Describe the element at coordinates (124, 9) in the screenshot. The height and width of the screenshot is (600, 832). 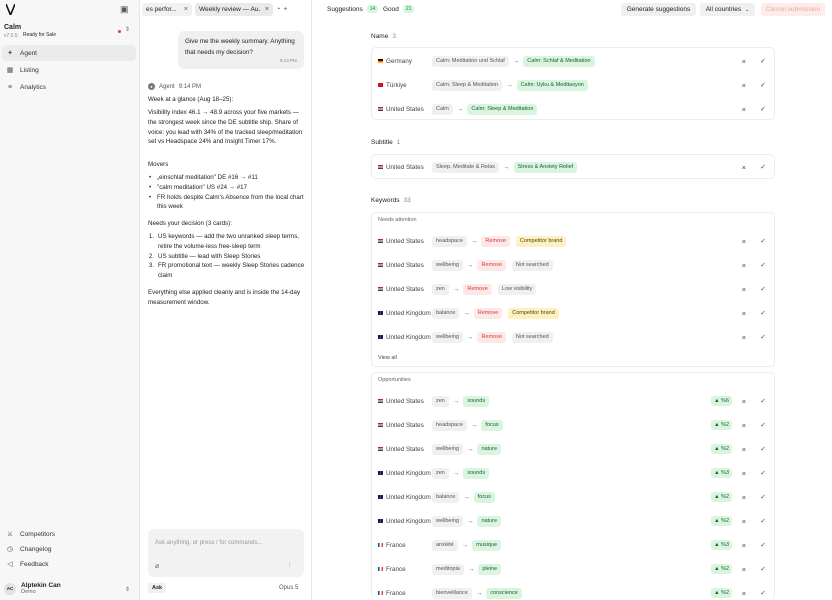
I see `sidebar-toggle-icon: ▣` at that location.